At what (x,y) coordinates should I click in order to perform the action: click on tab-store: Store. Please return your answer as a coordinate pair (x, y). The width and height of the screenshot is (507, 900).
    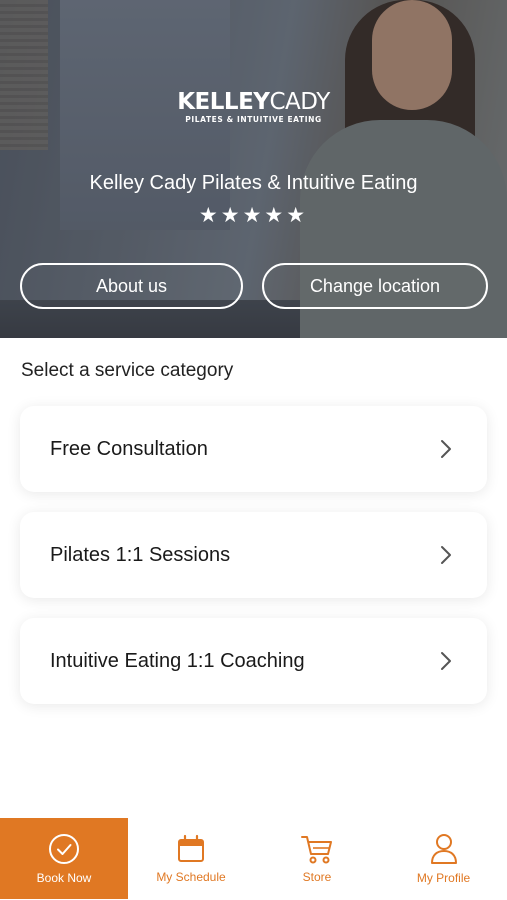
    Looking at the image, I should click on (317, 859).